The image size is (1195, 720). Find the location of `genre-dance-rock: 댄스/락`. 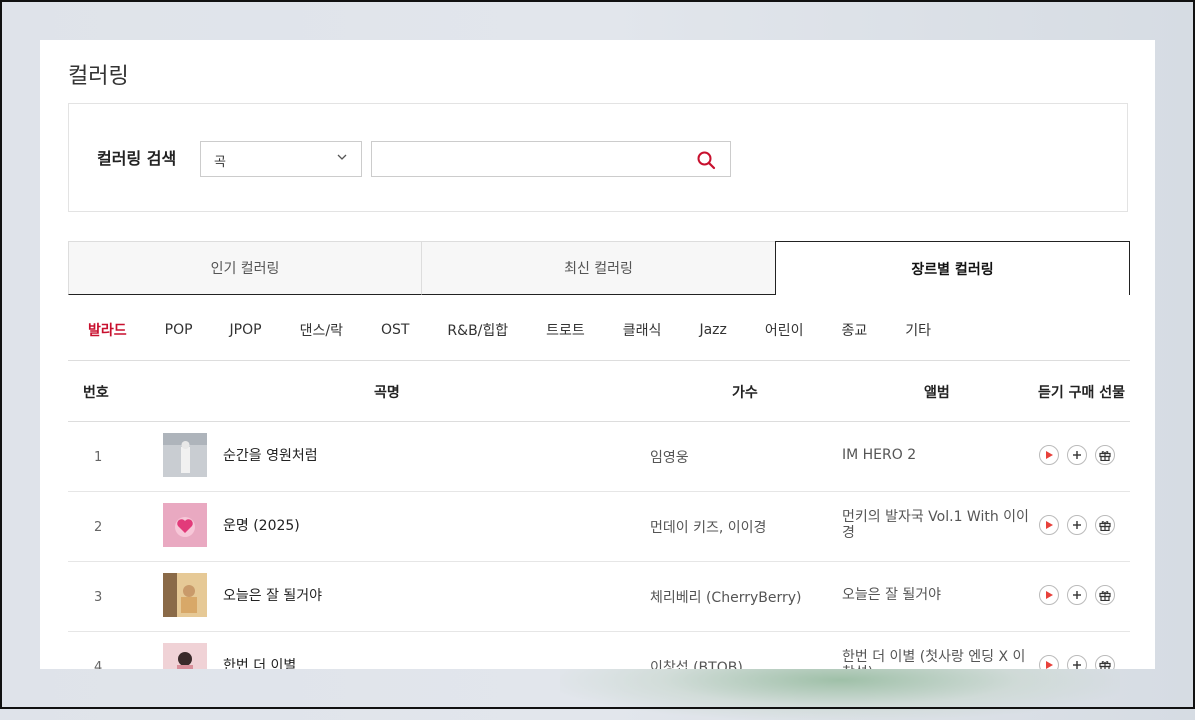

genre-dance-rock: 댄스/락 is located at coordinates (321, 330).